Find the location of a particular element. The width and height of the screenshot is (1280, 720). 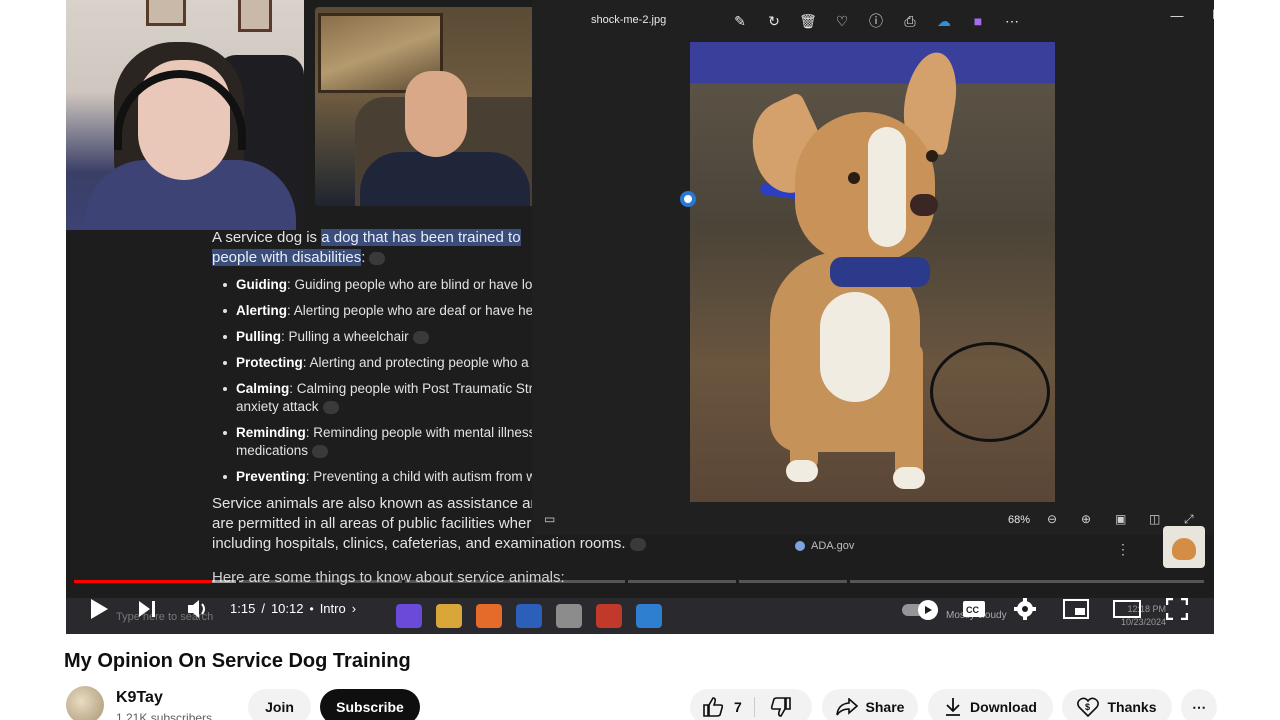

thumbs-up-icon is located at coordinates (713, 707).